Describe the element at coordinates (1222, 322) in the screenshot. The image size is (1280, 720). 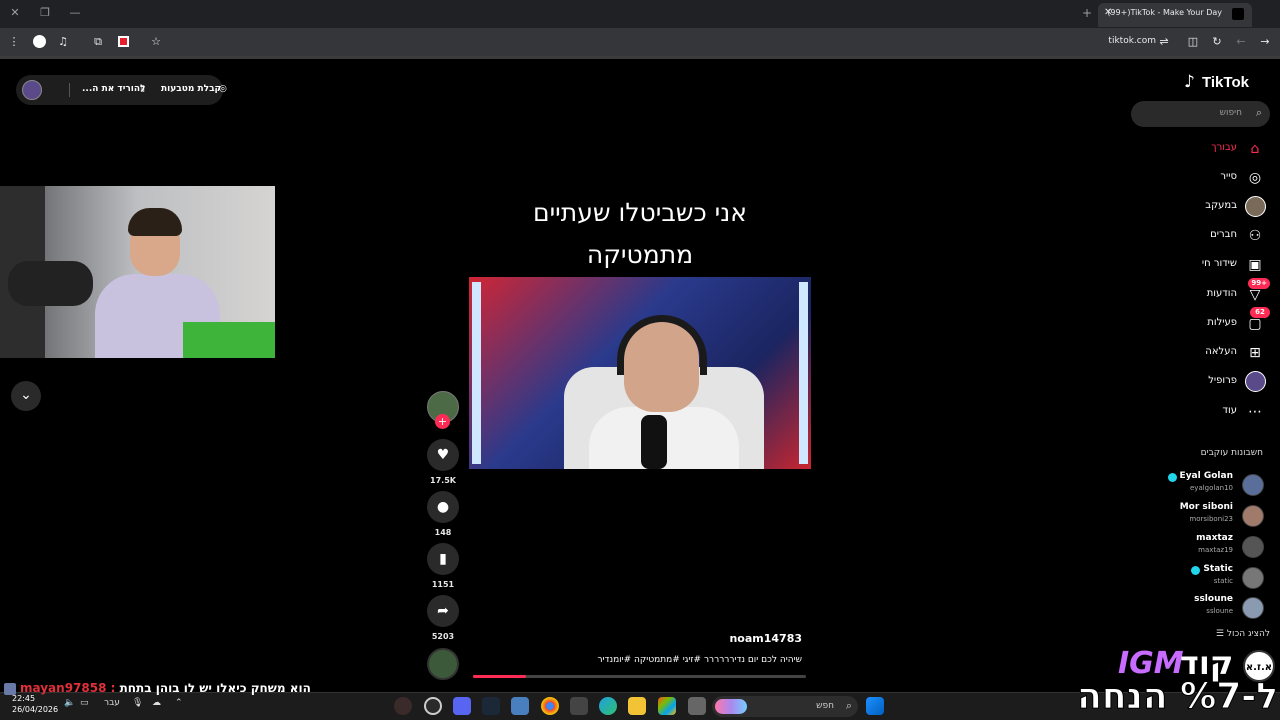
I see `sidebar-item-label: פעילות` at that location.